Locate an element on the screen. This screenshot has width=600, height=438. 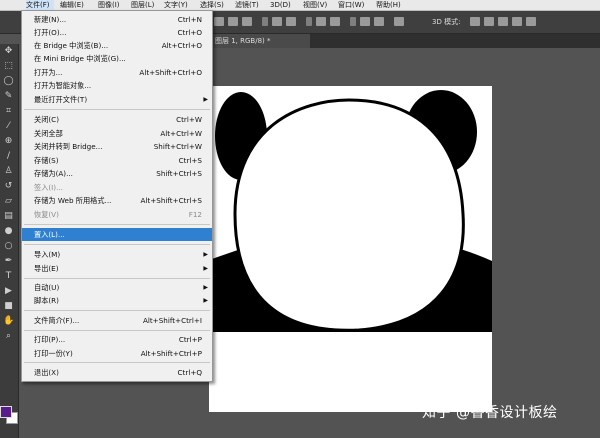
distribute-hcenter-icon is located at coordinates (365, 21).